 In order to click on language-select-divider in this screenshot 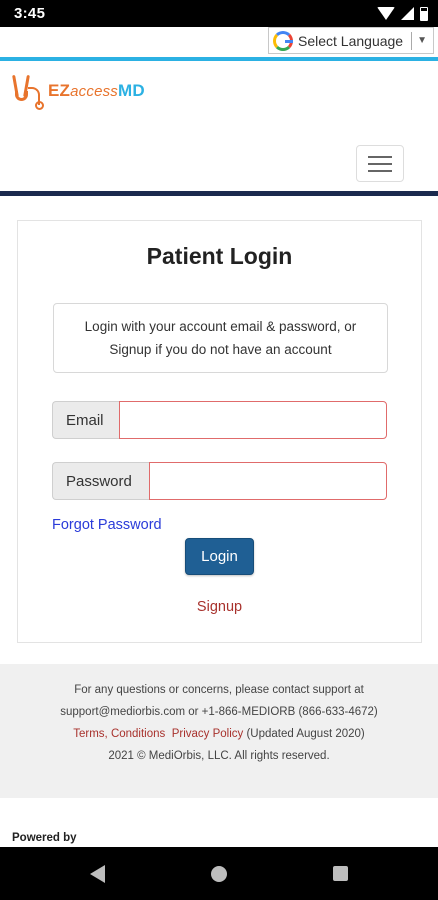, I will do `click(412, 40)`.